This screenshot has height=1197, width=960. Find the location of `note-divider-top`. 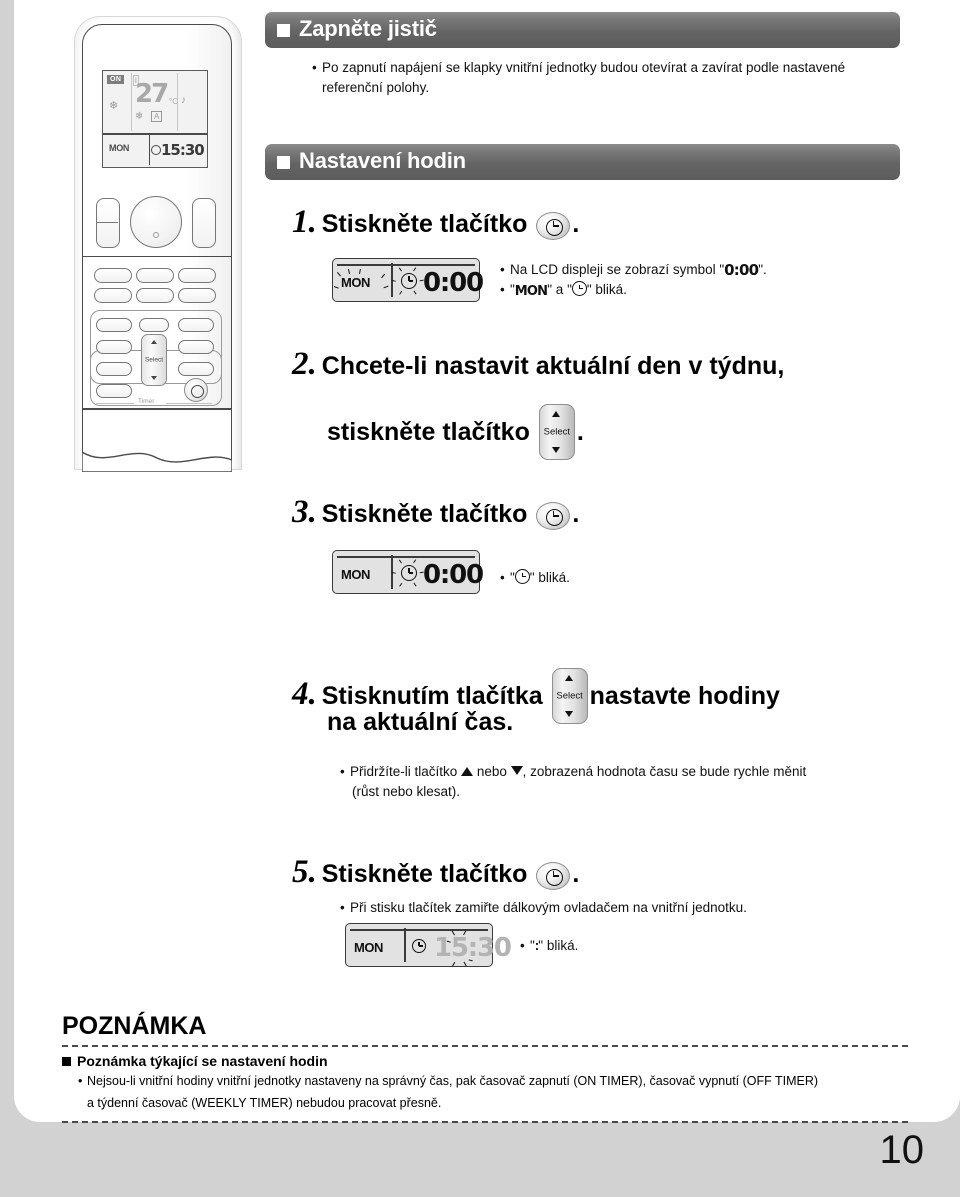

note-divider-top is located at coordinates (485, 1046).